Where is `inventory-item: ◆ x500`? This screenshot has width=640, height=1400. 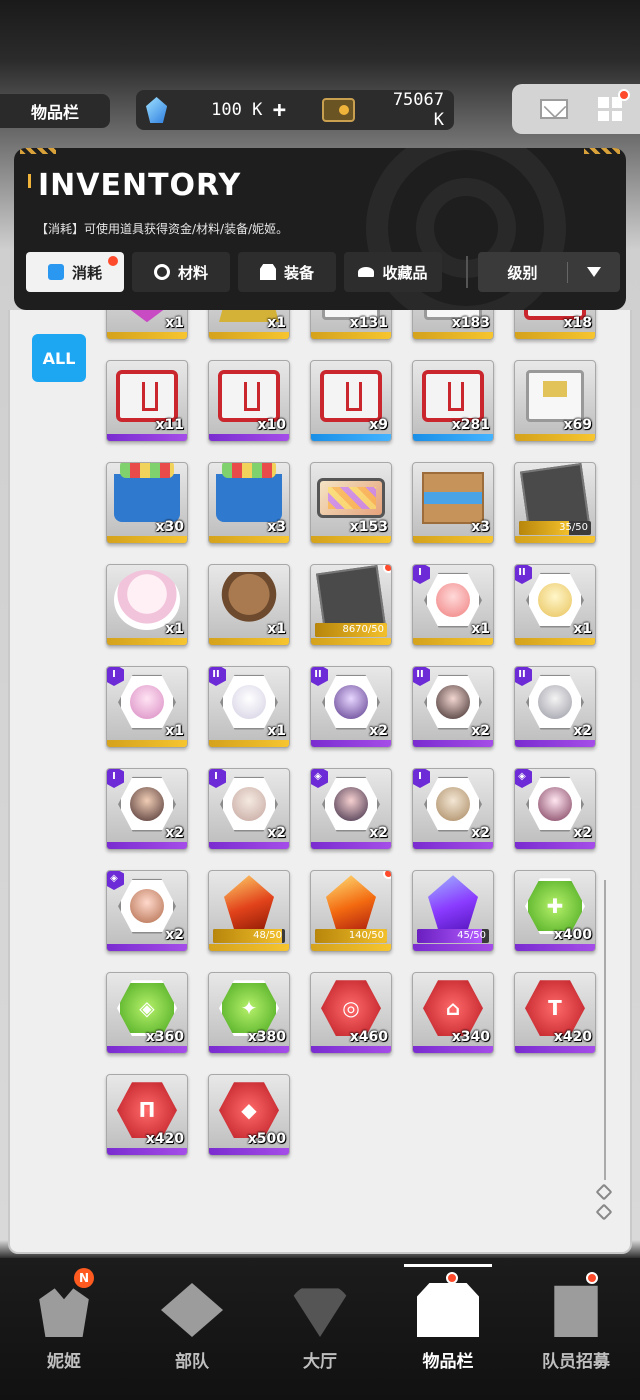 inventory-item: ◆ x500 is located at coordinates (249, 1115).